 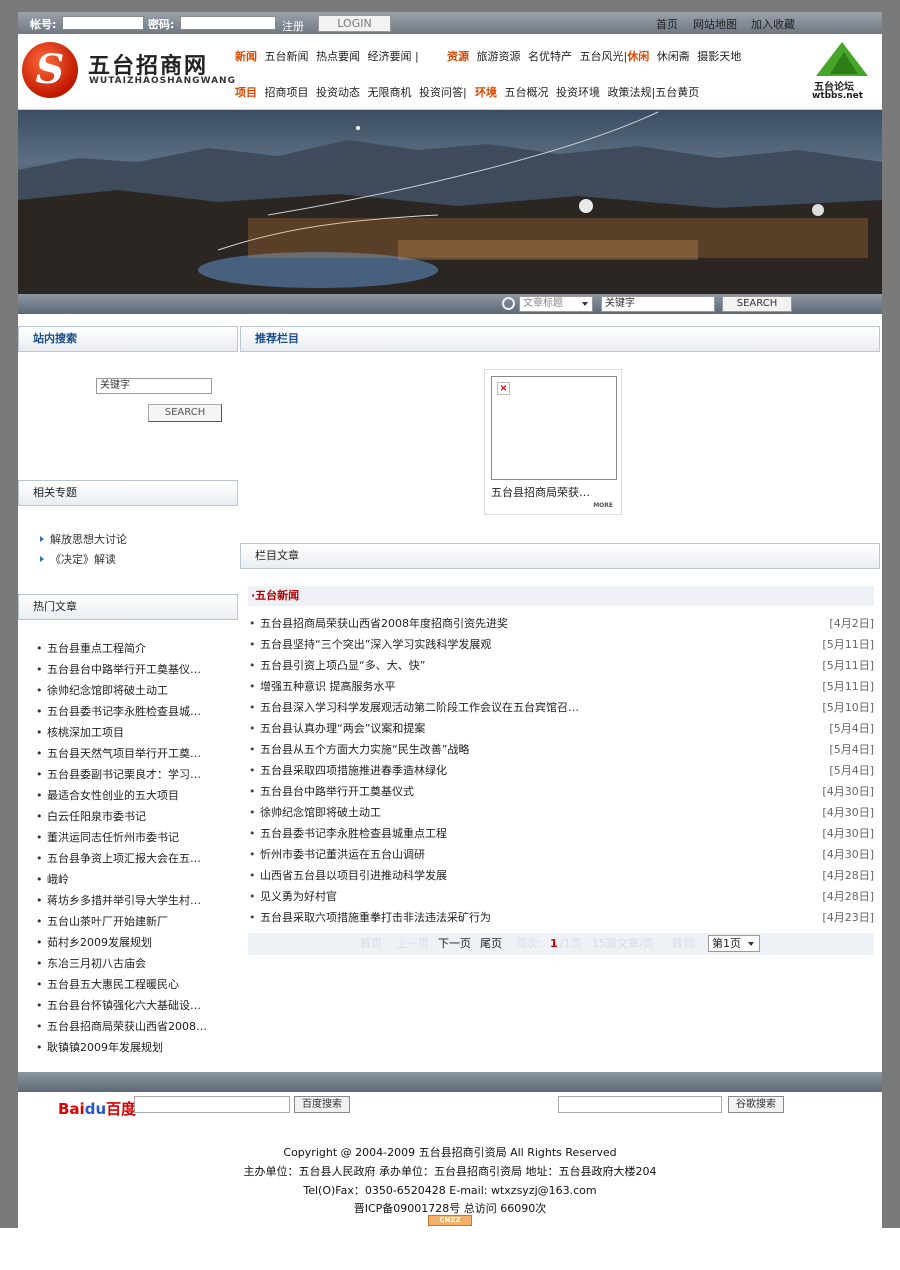 I want to click on login-bar: 帐号: 密码: 注册 LOGIN 首页 网站地图 加入收藏, so click(x=450, y=23).